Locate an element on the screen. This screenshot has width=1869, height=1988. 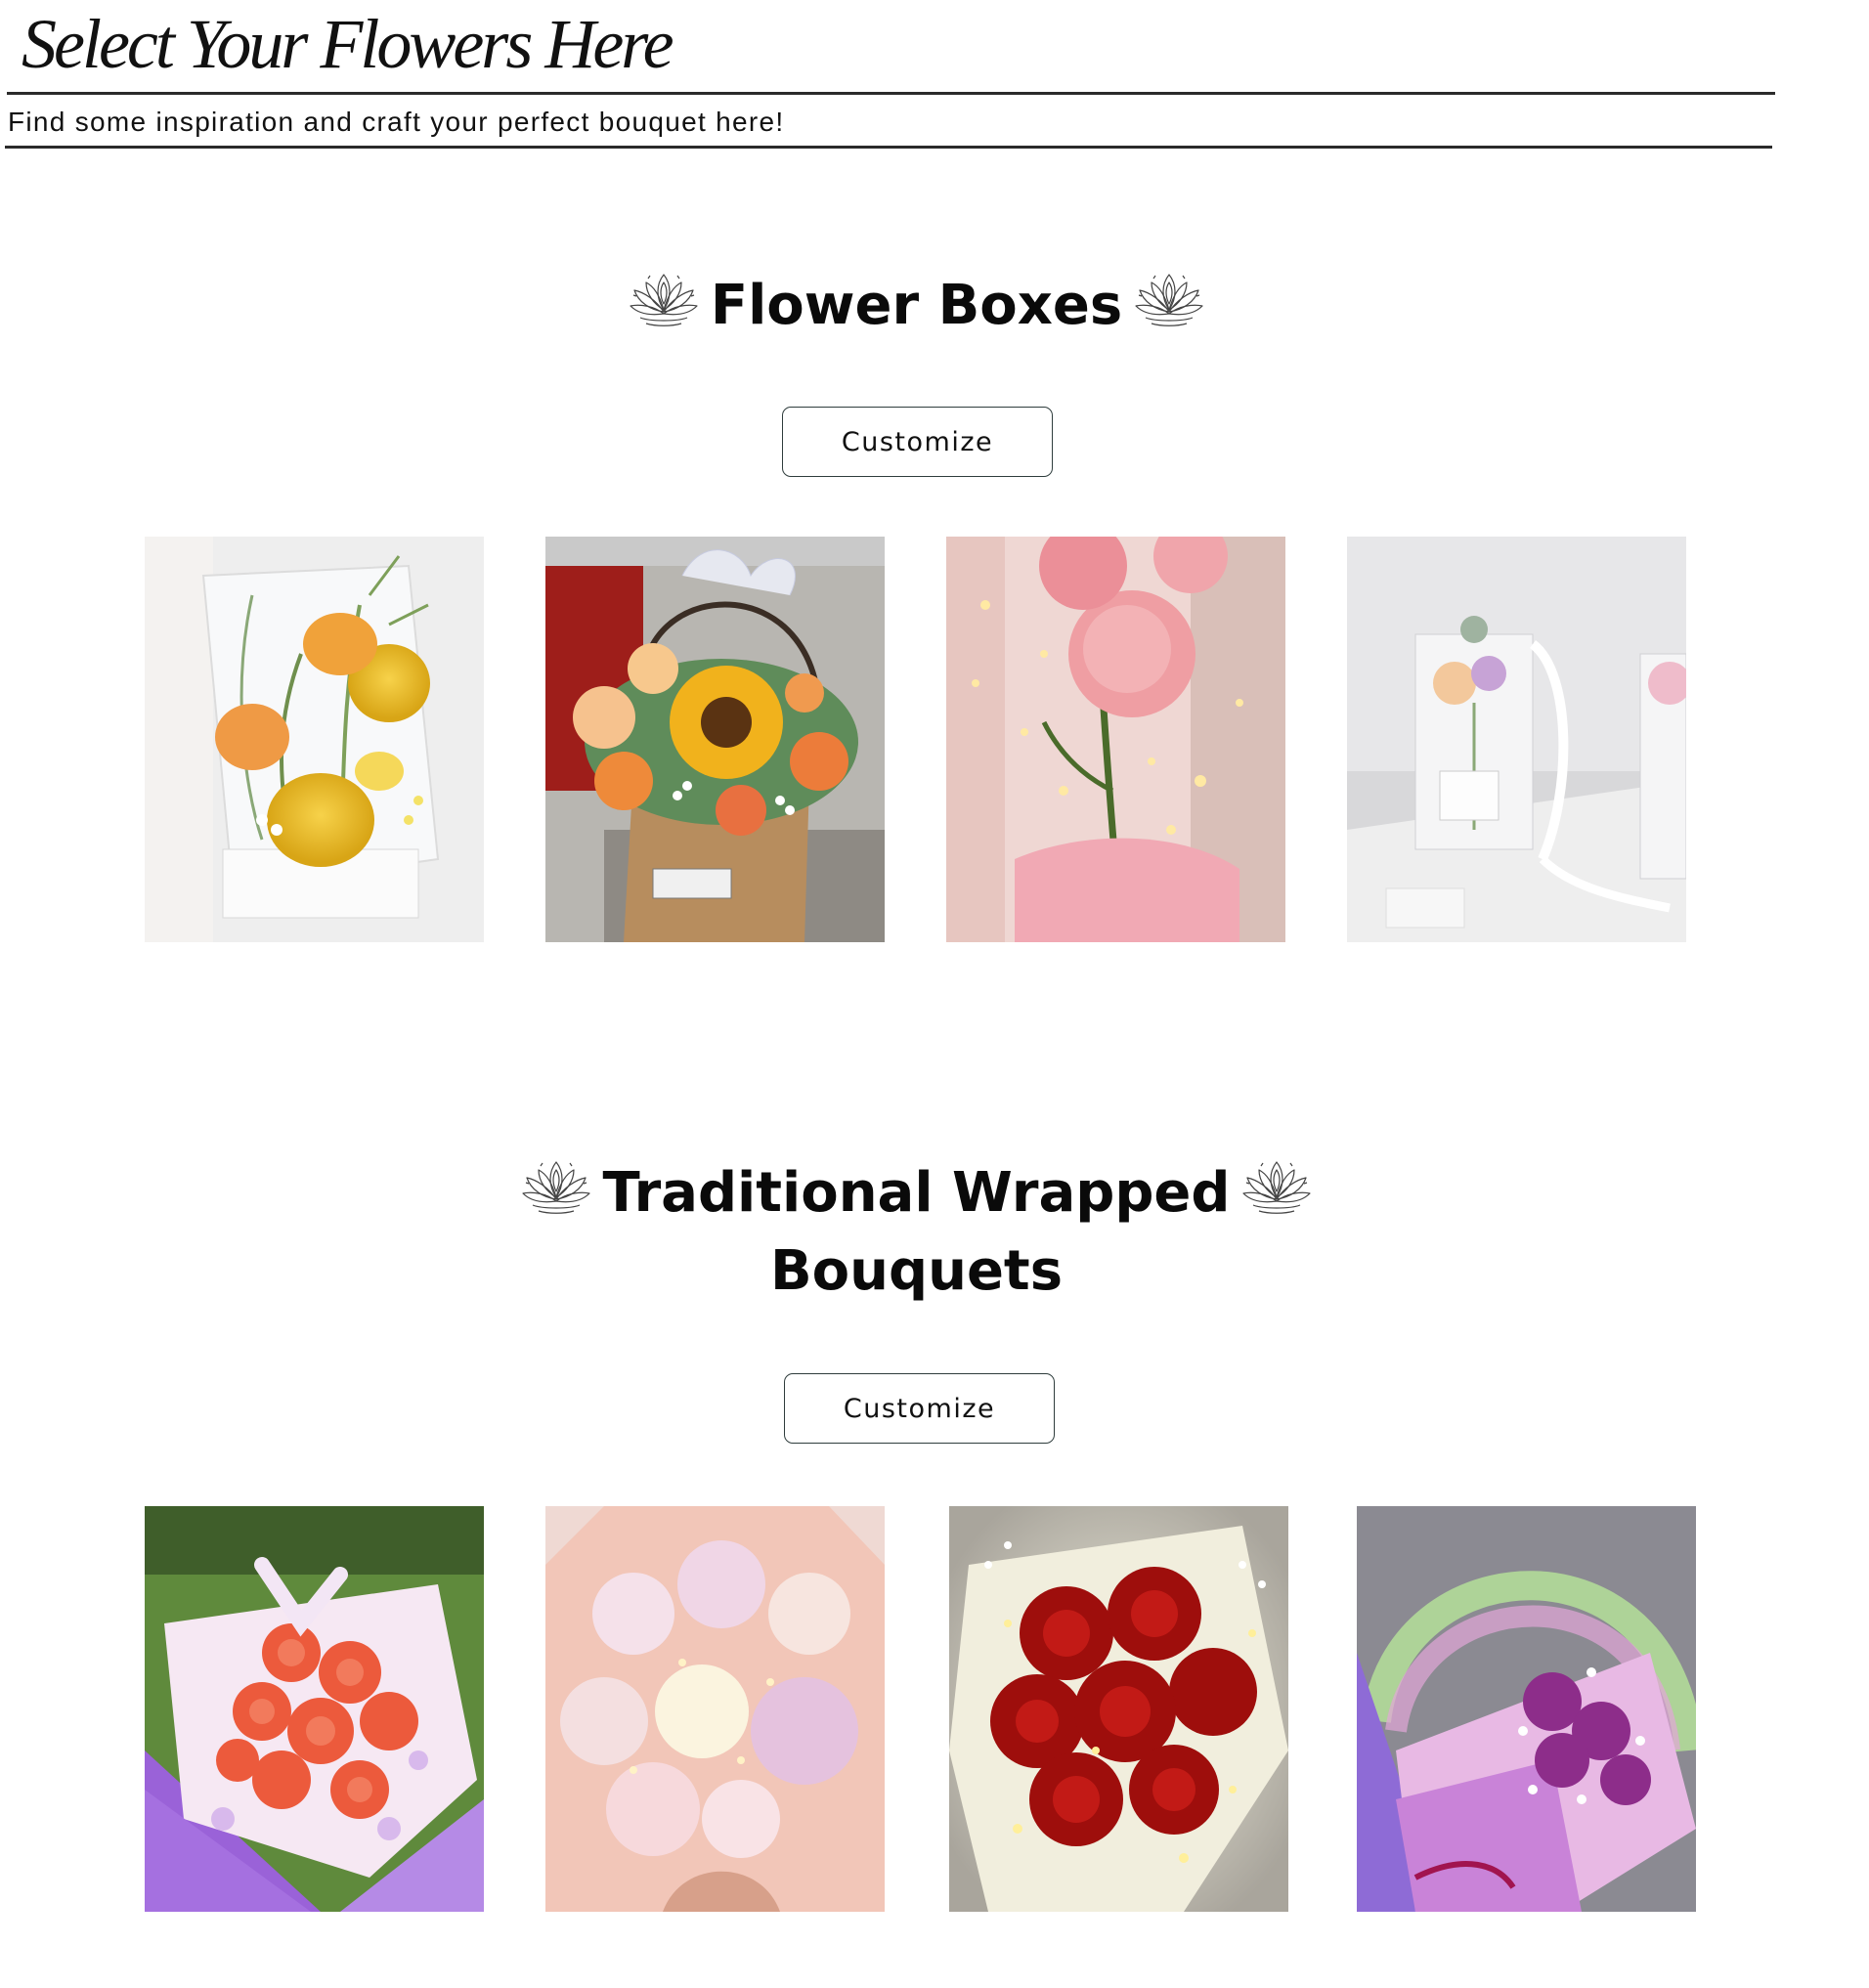
header-divider-top is located at coordinates (891, 94).